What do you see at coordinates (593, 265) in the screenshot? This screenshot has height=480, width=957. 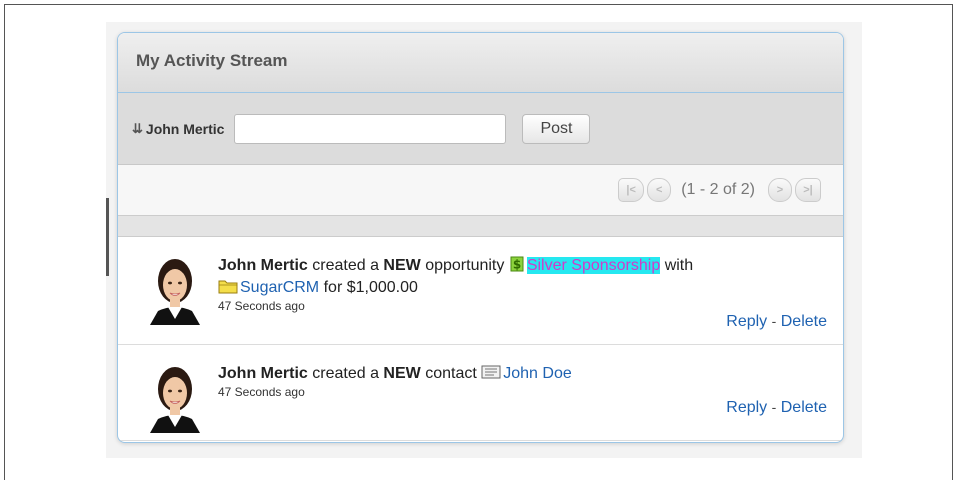 I see `opportunity-link: Silver Sponsorship` at bounding box center [593, 265].